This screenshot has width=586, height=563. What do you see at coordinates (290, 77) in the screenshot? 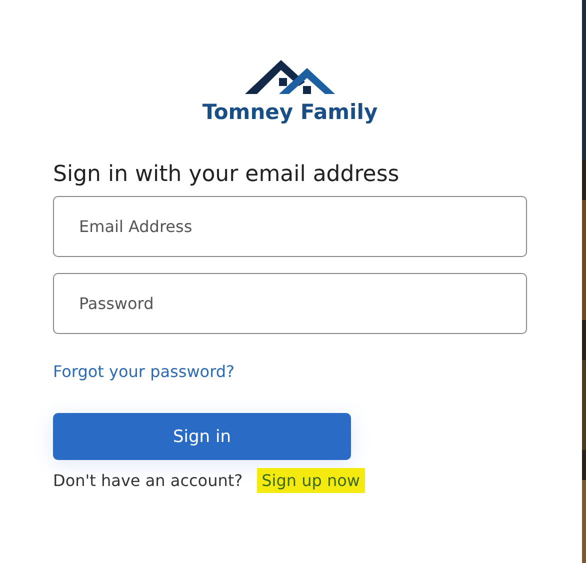
I see `house-roofs-icon` at bounding box center [290, 77].